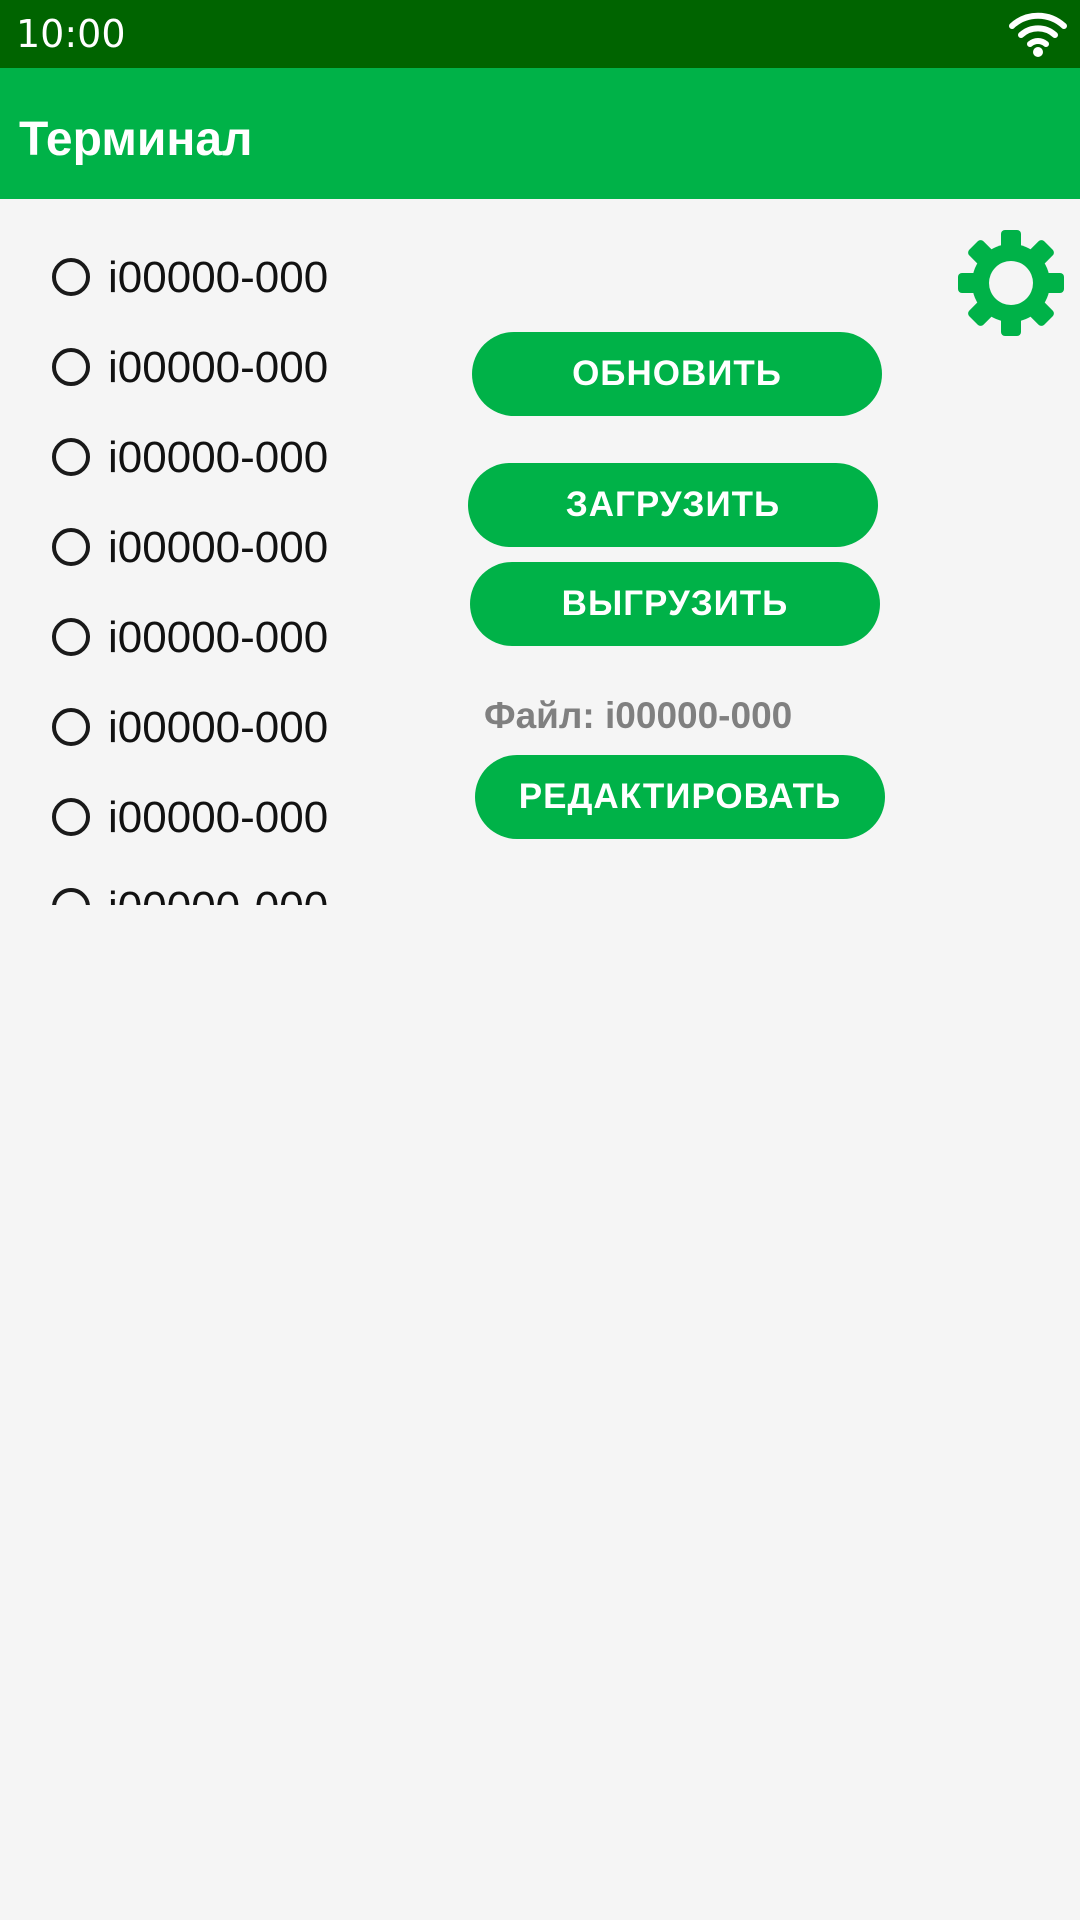  What do you see at coordinates (638, 715) in the screenshot?
I see `file-info-text: Файл: i00000-000` at bounding box center [638, 715].